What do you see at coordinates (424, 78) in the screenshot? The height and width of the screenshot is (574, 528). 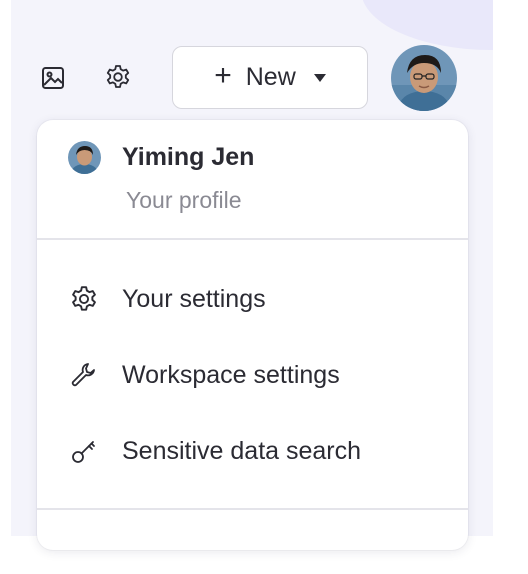 I see `user-avatar` at bounding box center [424, 78].